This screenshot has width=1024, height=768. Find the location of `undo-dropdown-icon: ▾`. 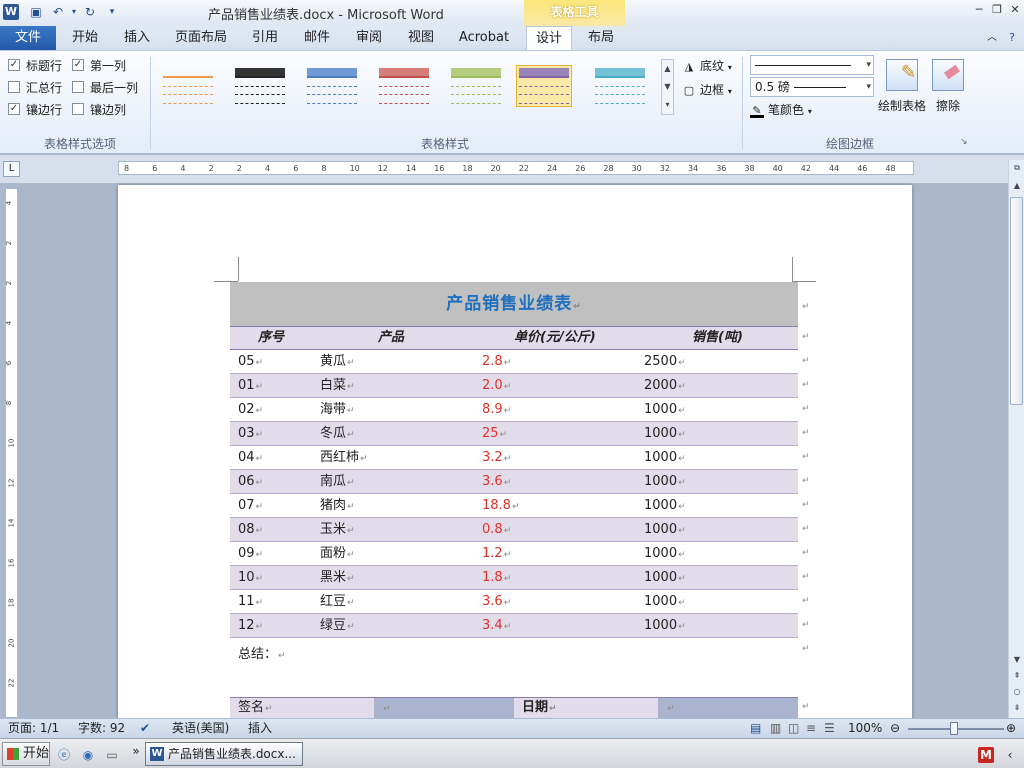

undo-dropdown-icon: ▾ is located at coordinates (74, 12).